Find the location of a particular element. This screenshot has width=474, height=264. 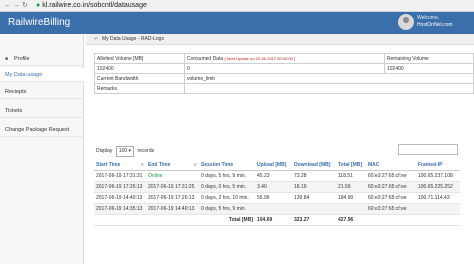

session-cell: 0 days, 0 hrs, 5 min. is located at coordinates (227, 187).